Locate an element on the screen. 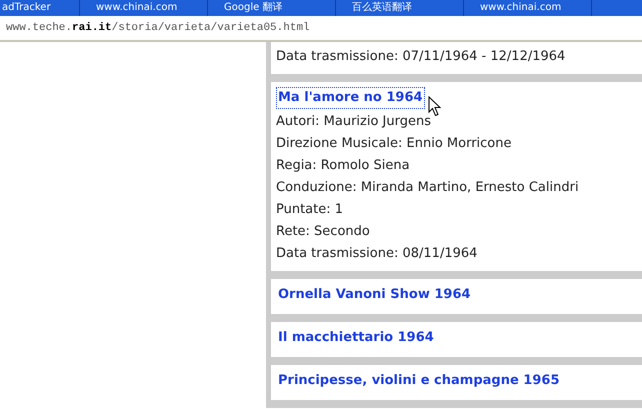 Image resolution: width=642 pixels, height=409 pixels. program-detail: Regia: Romolo Siena is located at coordinates (343, 166).